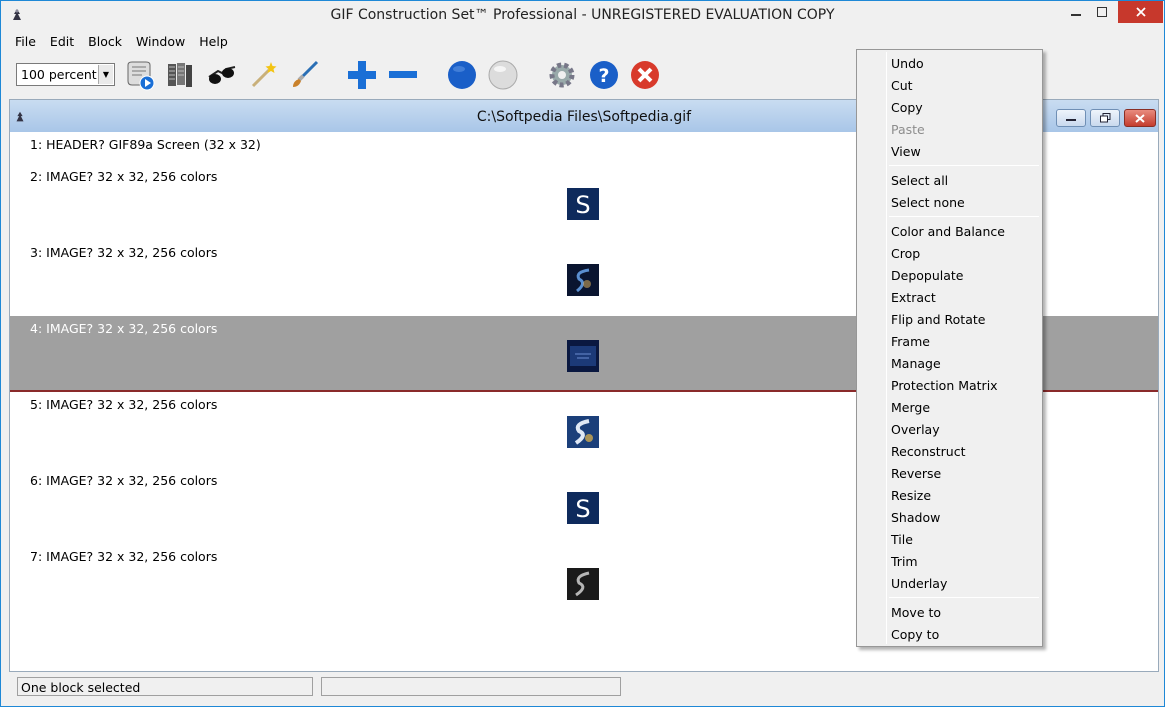  Describe the element at coordinates (949, 319) in the screenshot. I see `context-menu-item-flip-and-rotate: Flip and Rotate` at that location.